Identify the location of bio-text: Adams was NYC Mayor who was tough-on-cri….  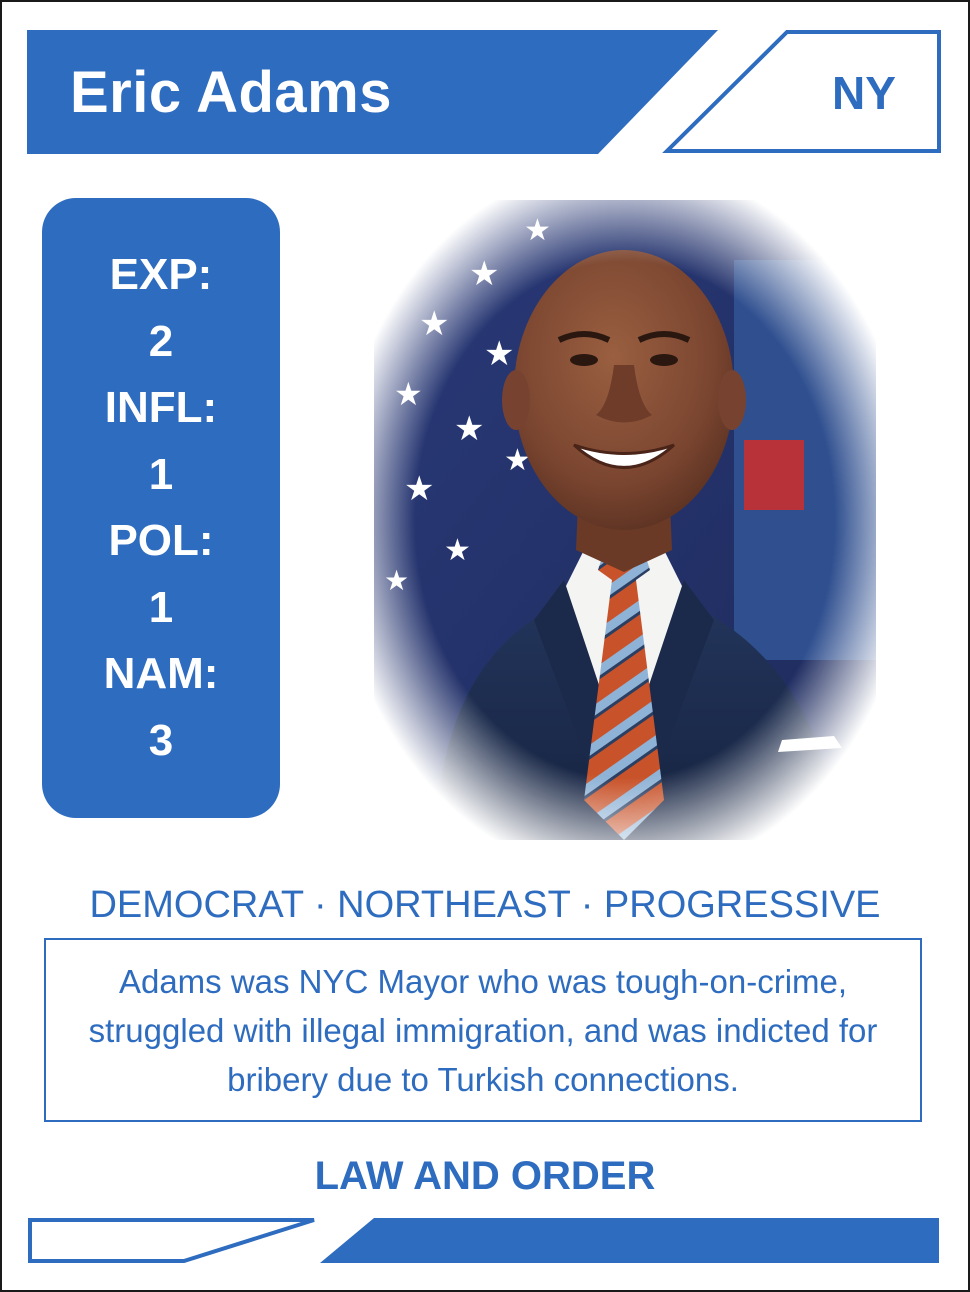
(483, 1030).